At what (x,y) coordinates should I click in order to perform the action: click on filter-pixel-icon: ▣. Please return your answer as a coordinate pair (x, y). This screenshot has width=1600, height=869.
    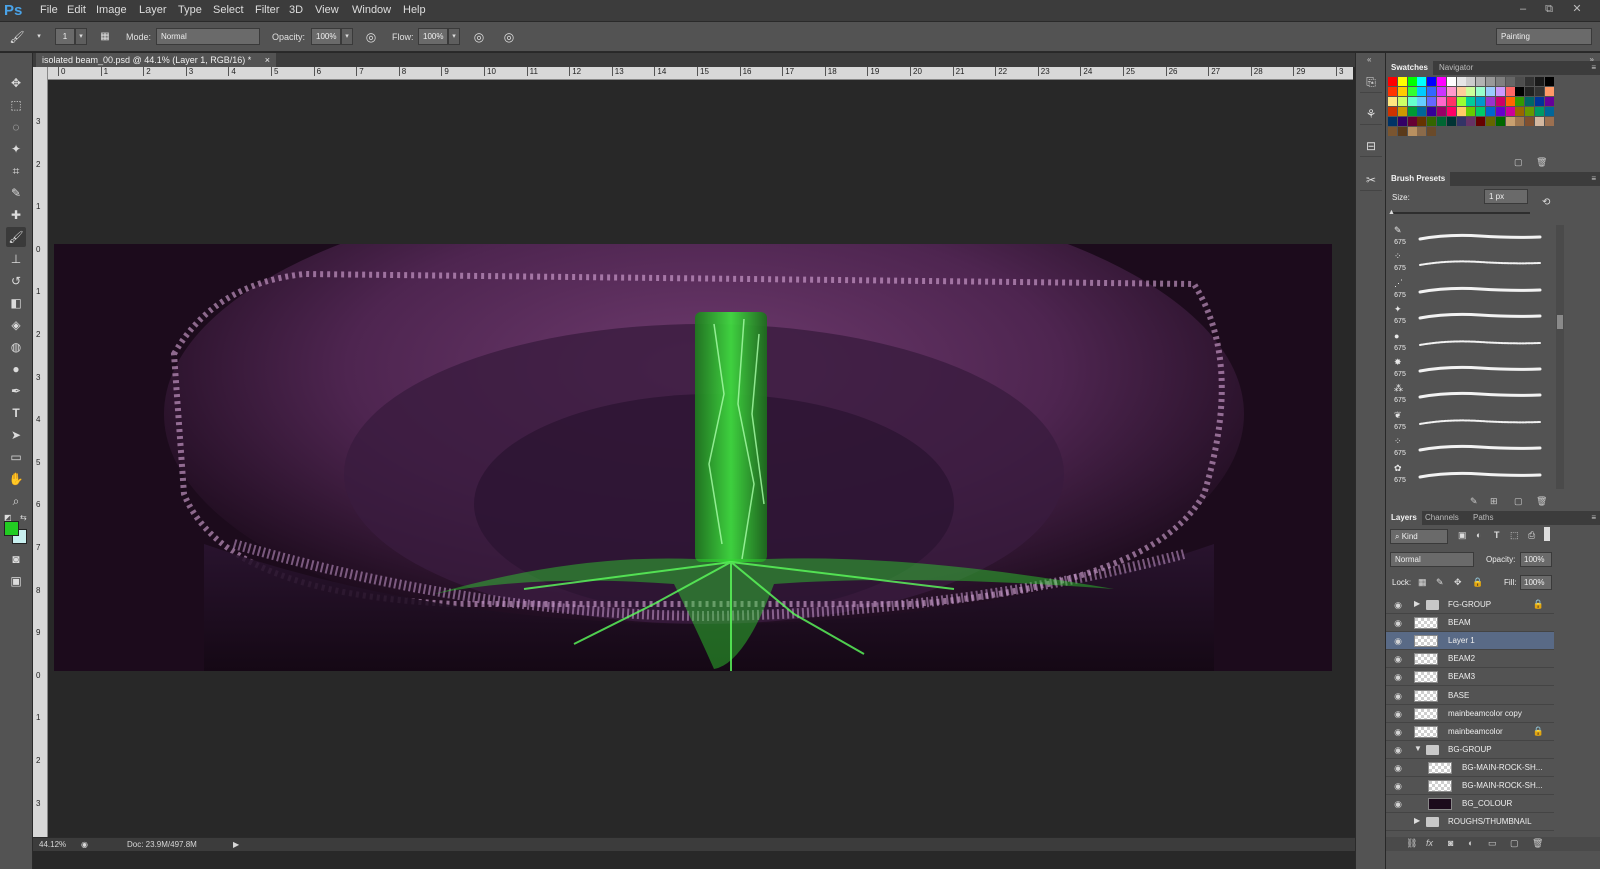
    Looking at the image, I should click on (1462, 535).